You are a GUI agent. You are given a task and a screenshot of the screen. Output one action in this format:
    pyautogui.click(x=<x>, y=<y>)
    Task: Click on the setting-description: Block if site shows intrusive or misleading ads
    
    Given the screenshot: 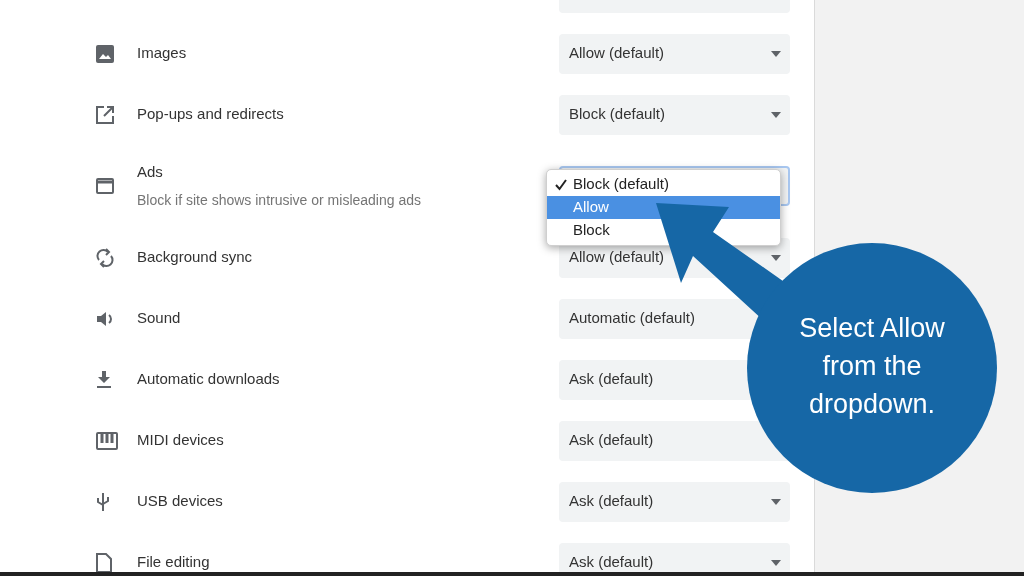 What is the action you would take?
    pyautogui.click(x=279, y=201)
    